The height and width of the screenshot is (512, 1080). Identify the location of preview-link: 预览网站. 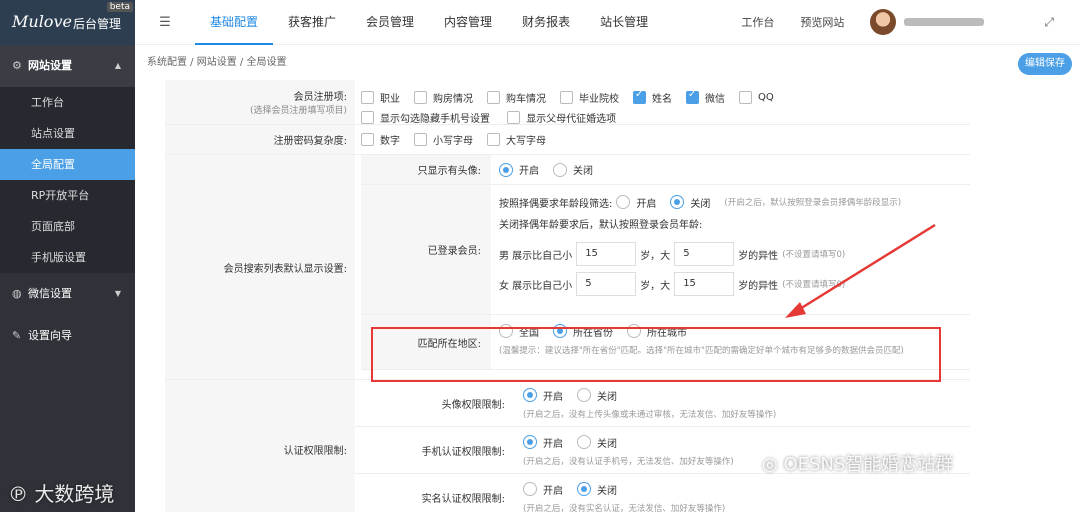
(822, 22).